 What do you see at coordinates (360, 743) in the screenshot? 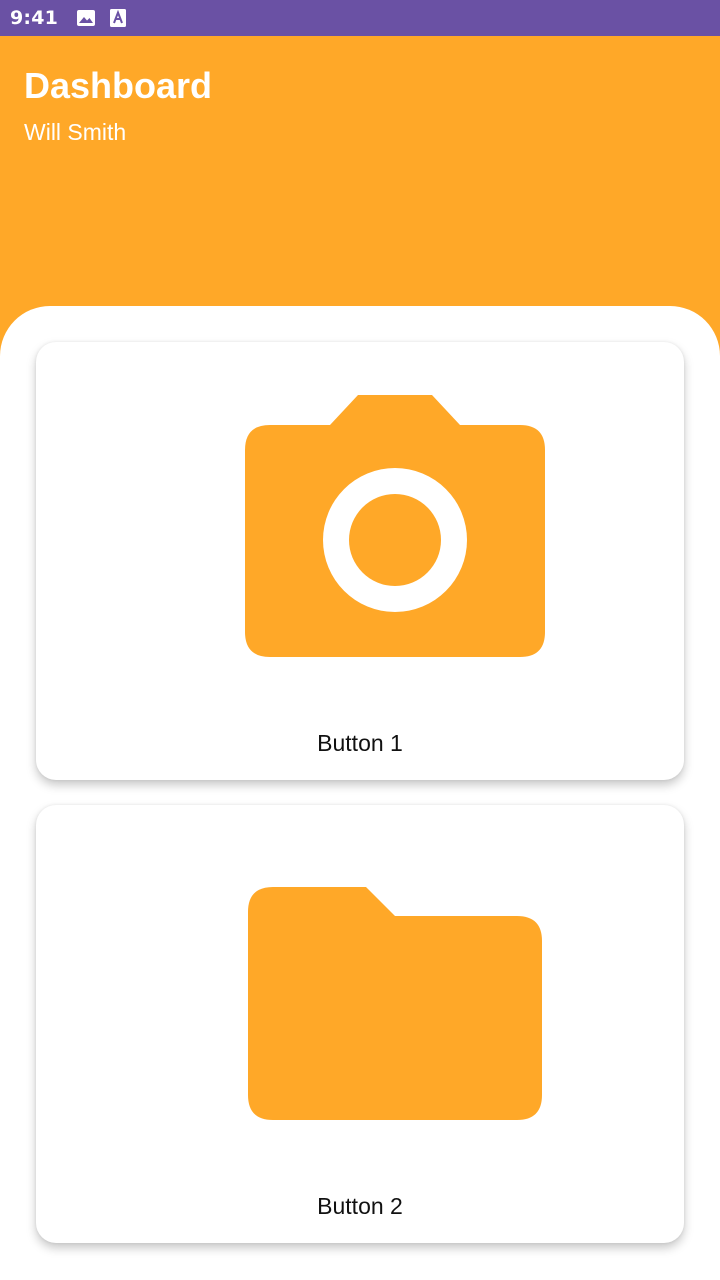
I see `button-1-label: Button 1` at bounding box center [360, 743].